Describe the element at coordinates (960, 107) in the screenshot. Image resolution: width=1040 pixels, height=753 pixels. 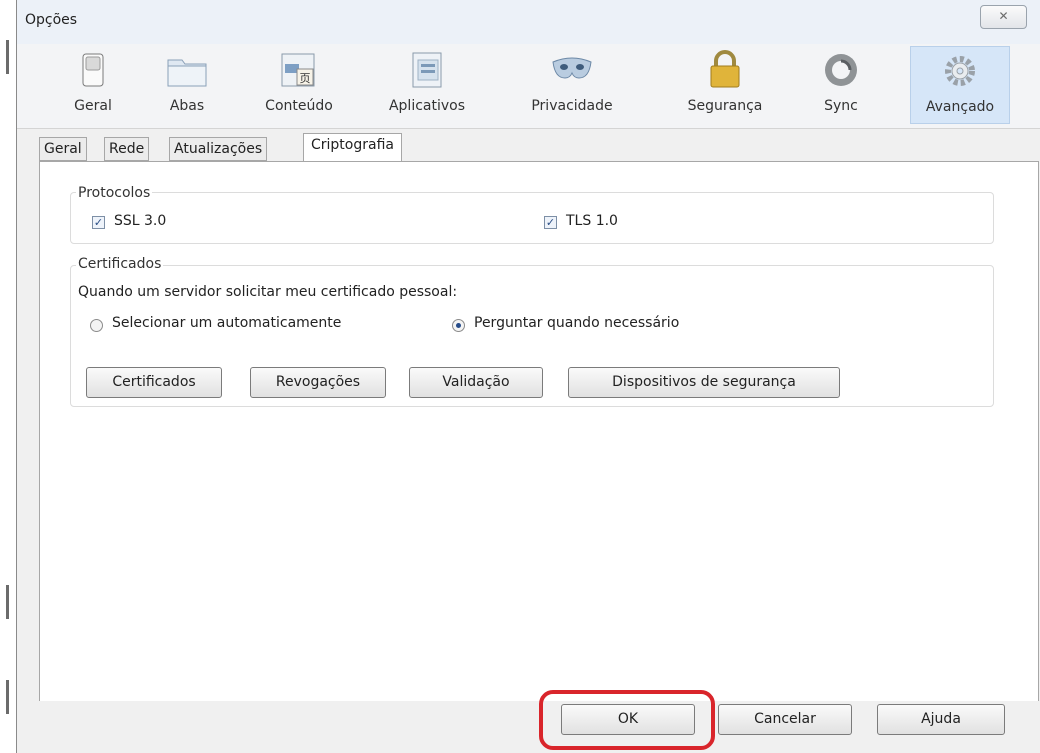
I see `toolbar-label: Avançado` at that location.